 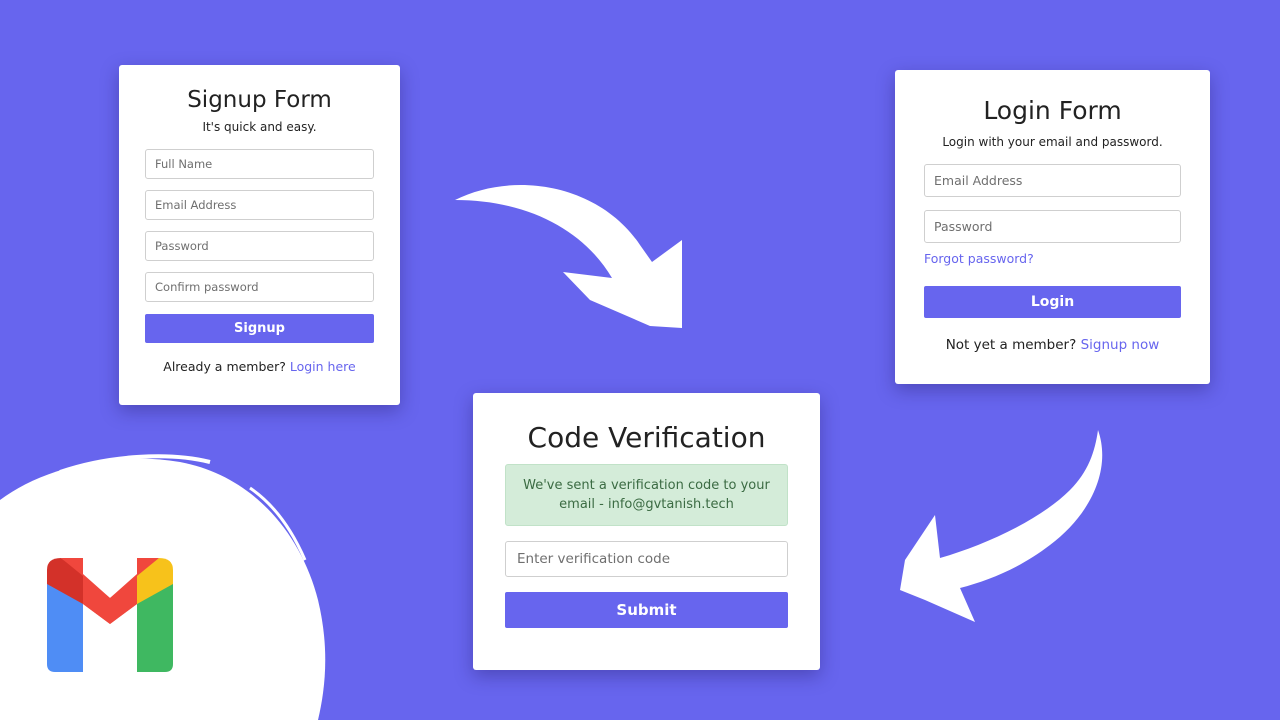 What do you see at coordinates (646, 610) in the screenshot?
I see `submit-button: Submit` at bounding box center [646, 610].